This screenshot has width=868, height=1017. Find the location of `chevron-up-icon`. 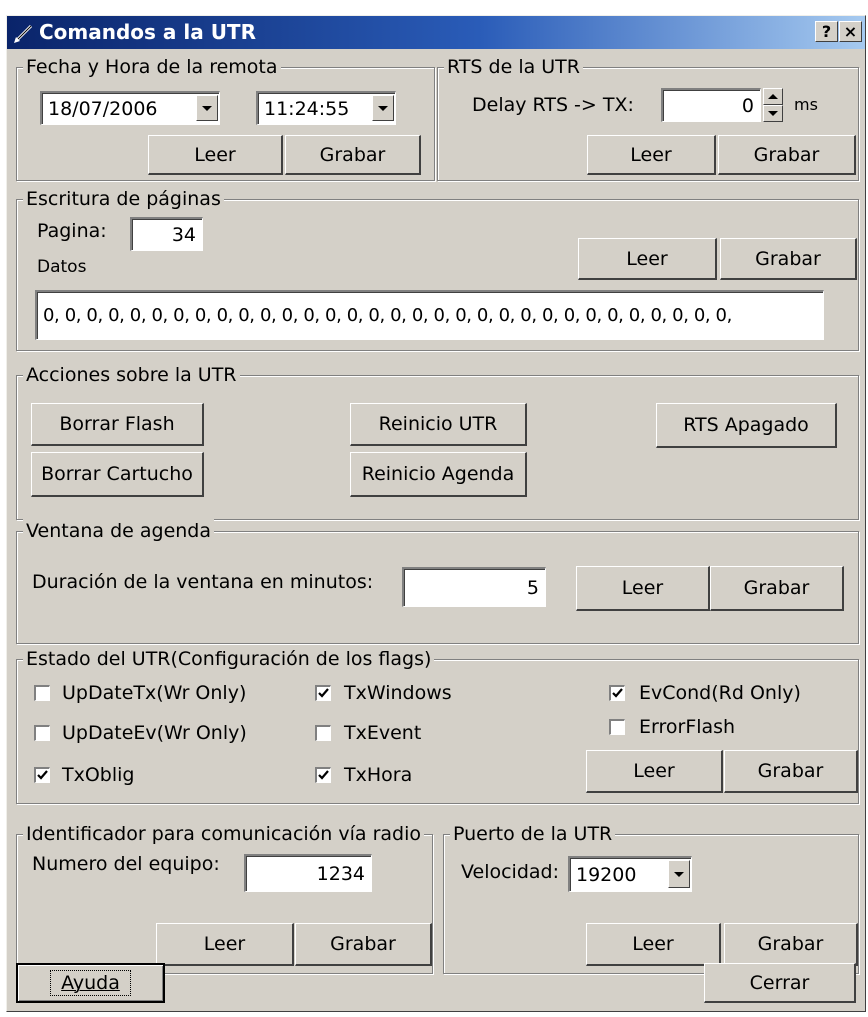

chevron-up-icon is located at coordinates (773, 96).